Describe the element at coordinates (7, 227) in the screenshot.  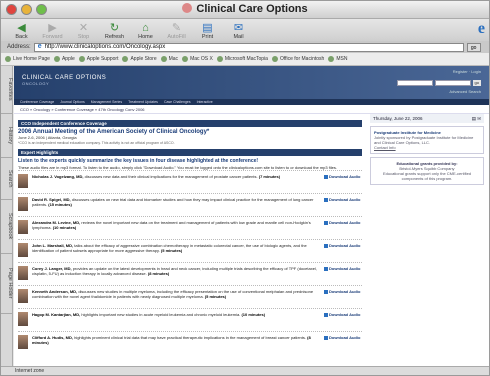
I see `tab-scrapbook: Scrapbook` at that location.